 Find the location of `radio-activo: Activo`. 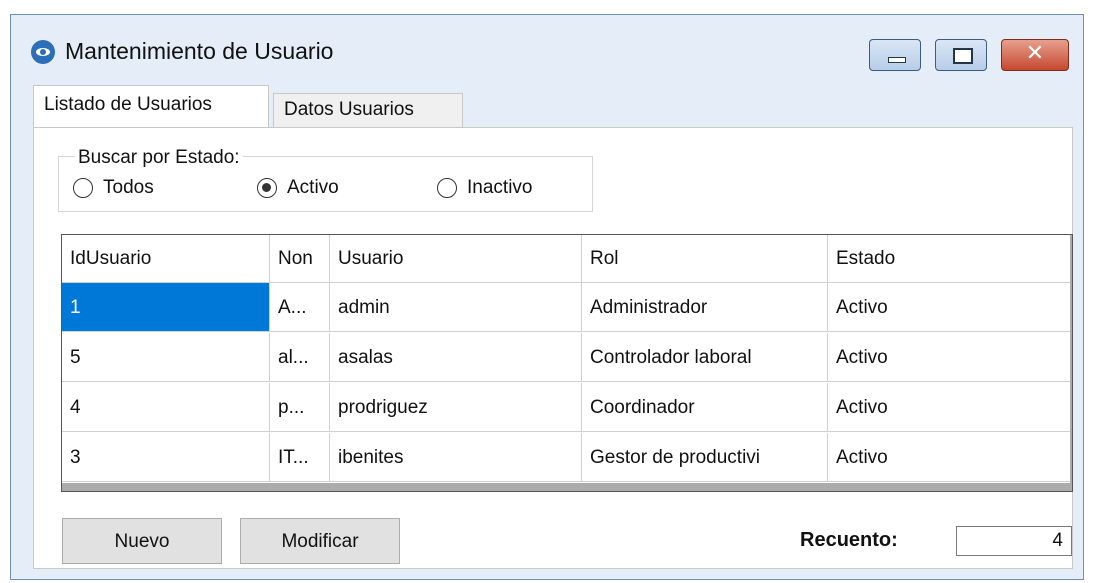

radio-activo: Activo is located at coordinates (298, 188).